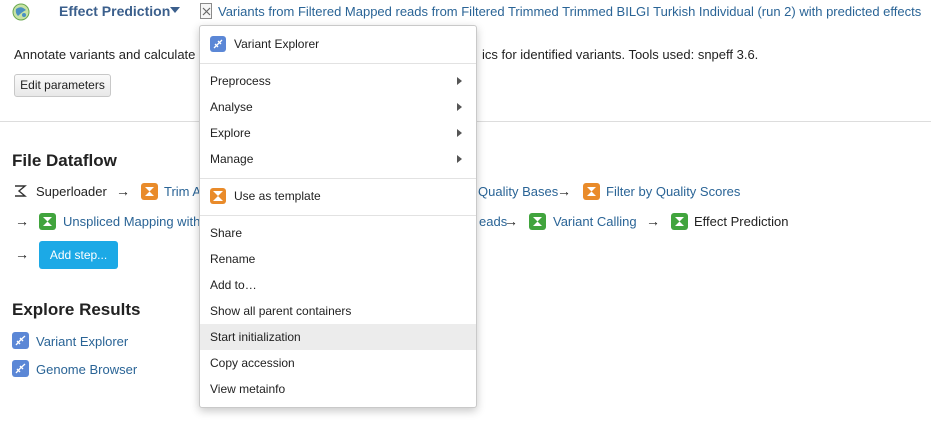  Describe the element at coordinates (338, 196) in the screenshot. I see `menu-item-use-as-template: Use as template` at that location.